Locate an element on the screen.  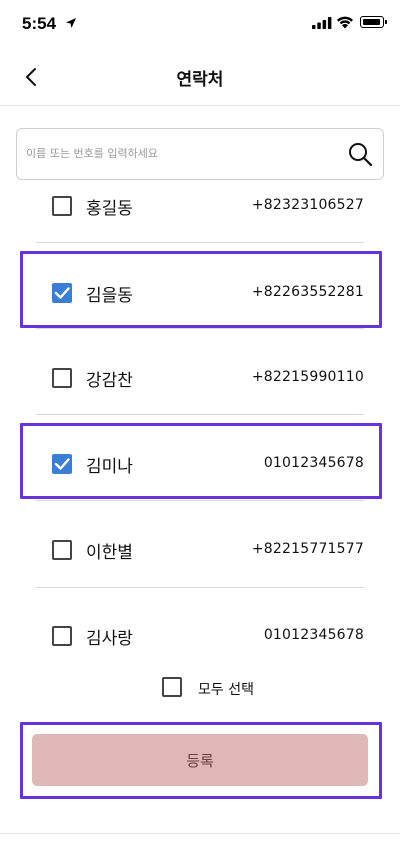
contact-name: 김을동 is located at coordinates (109, 296).